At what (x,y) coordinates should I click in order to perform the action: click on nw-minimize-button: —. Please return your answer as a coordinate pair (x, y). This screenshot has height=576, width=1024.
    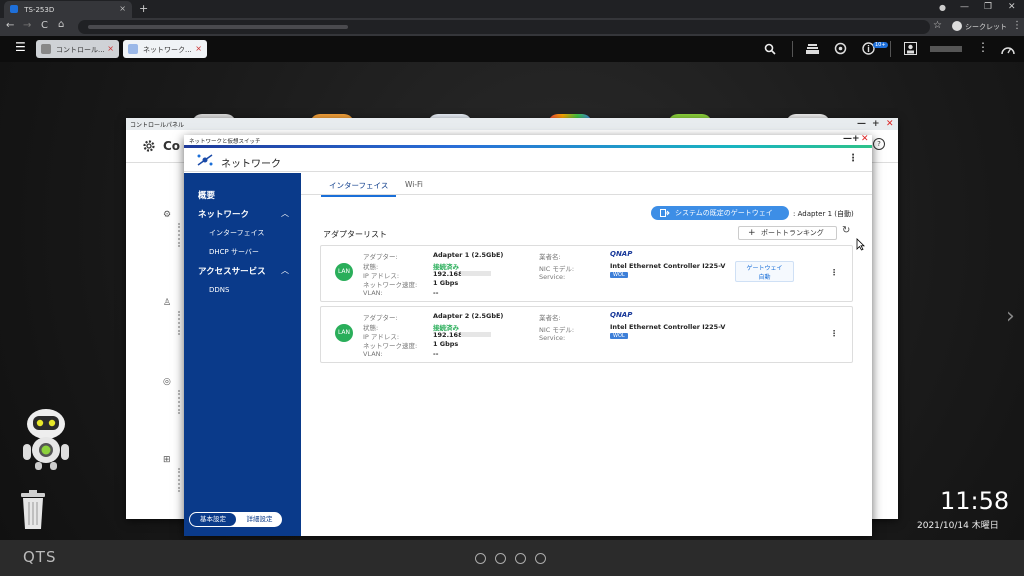
    Looking at the image, I should click on (847, 139).